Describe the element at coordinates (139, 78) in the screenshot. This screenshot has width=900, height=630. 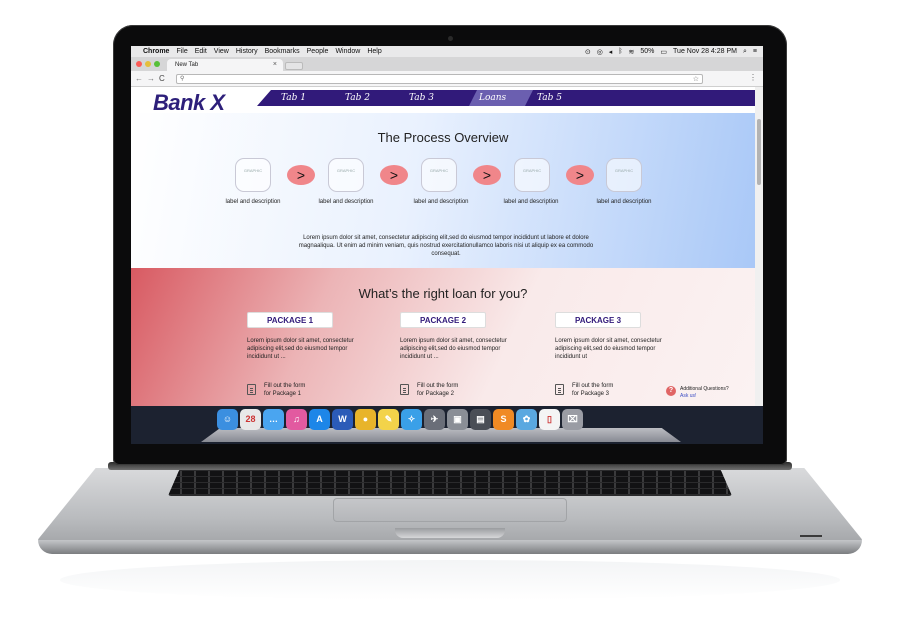
I see `back-icon: ←` at that location.